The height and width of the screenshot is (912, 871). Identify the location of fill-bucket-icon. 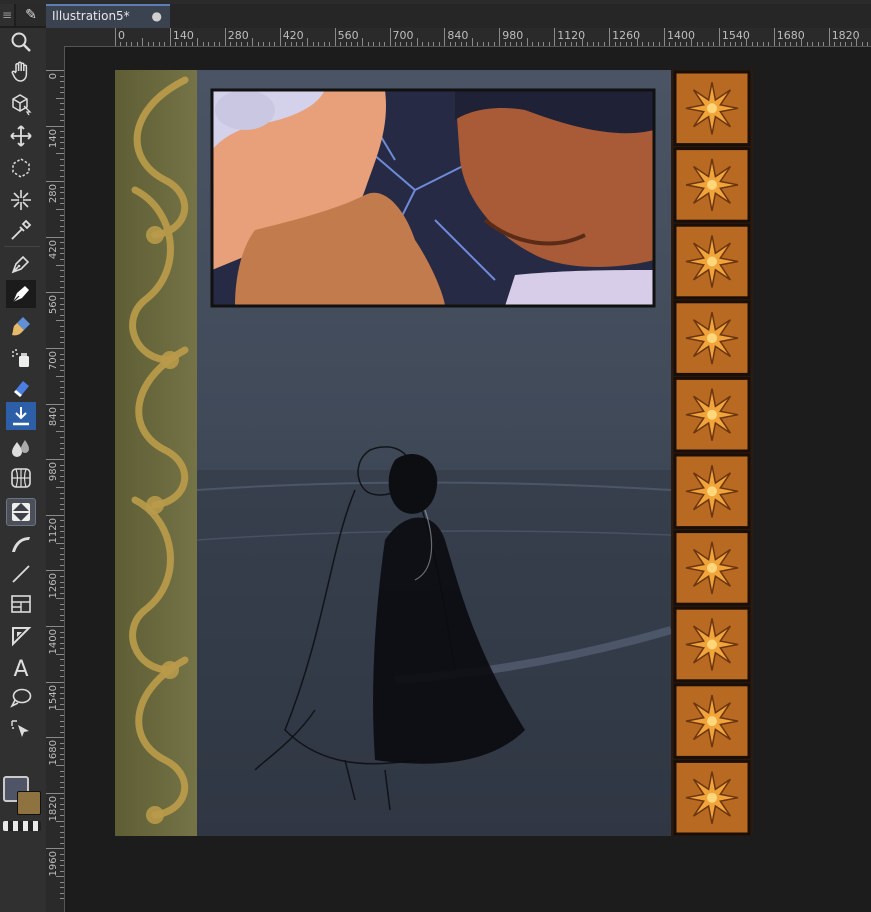
(21, 416).